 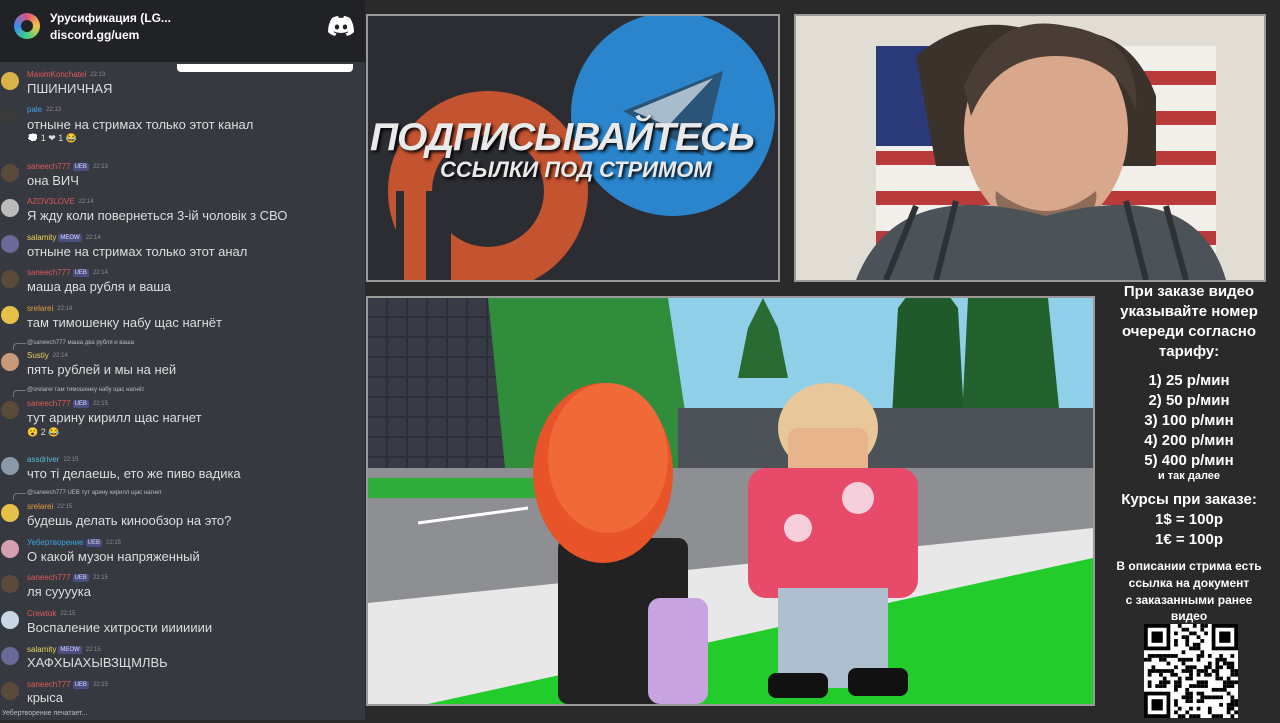 I want to click on message-meta: saneech777 UEB 22:13, so click(x=67, y=166).